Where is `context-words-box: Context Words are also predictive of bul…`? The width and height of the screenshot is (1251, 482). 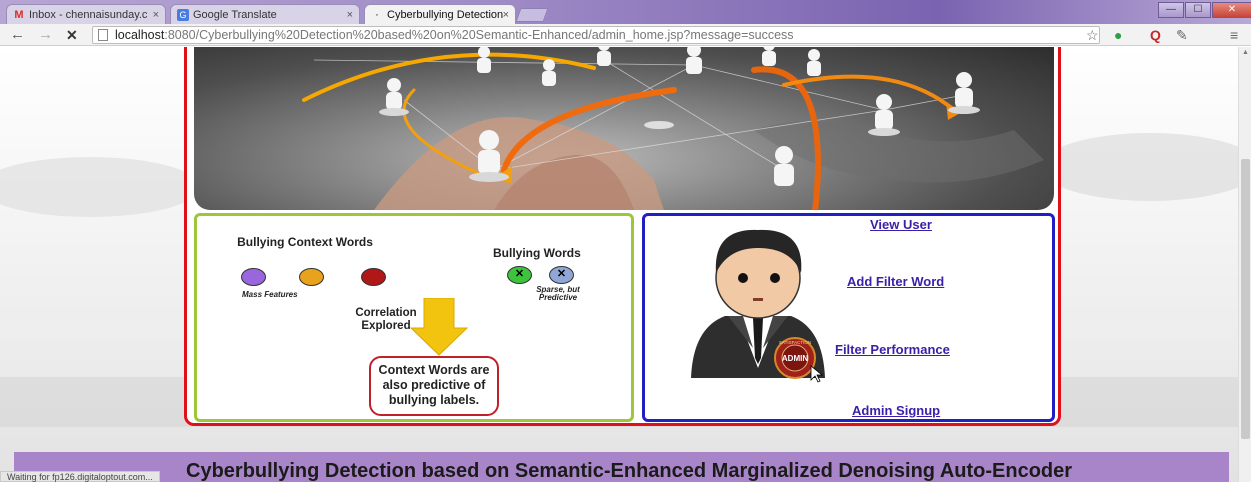 context-words-box: Context Words are also predictive of bul… is located at coordinates (434, 386).